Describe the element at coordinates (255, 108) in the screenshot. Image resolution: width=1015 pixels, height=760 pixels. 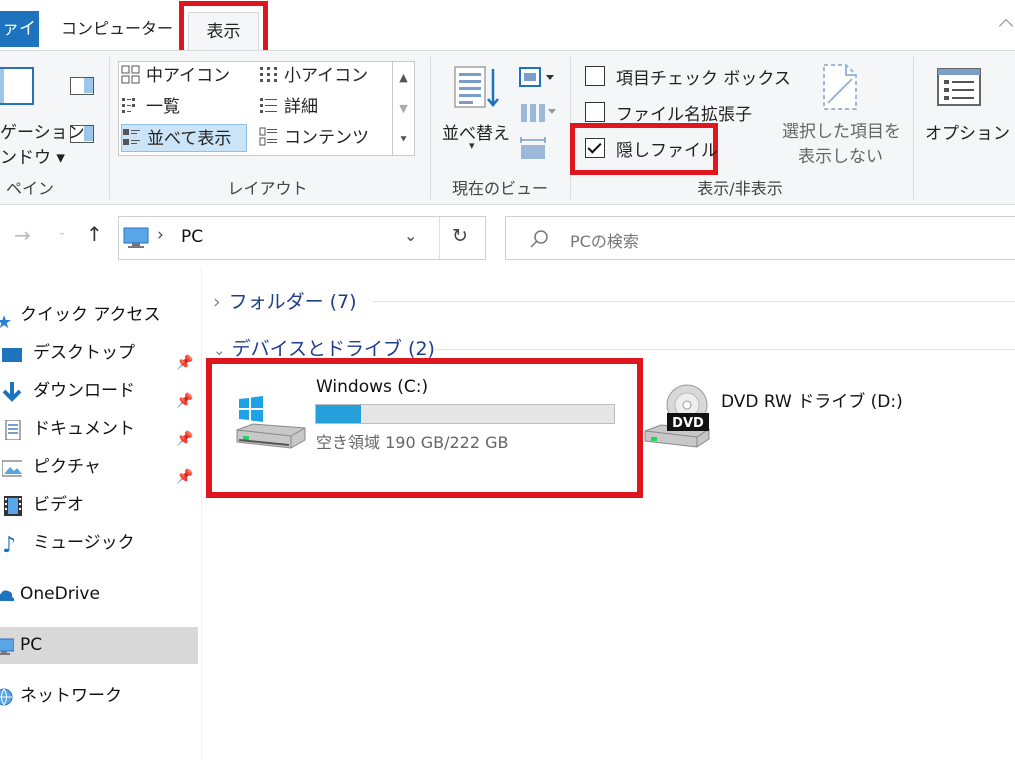
I see `layout-gallery: 中アイコン 小アイコン 一覧 詳細 並べて表示 コンテンツ` at that location.